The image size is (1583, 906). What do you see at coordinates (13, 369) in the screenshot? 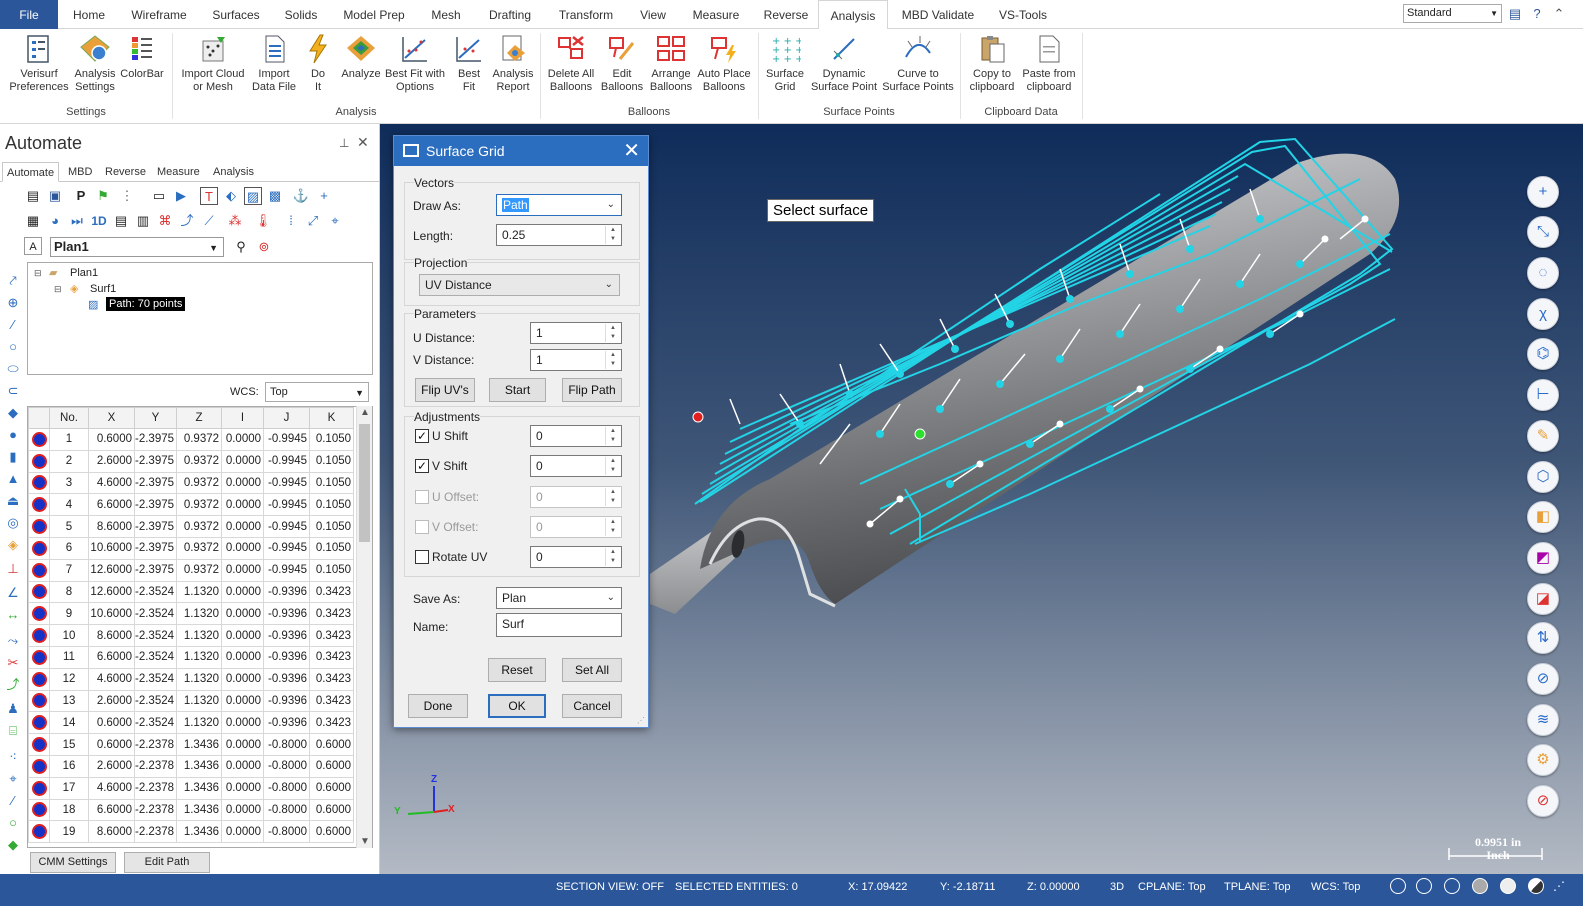
I see `ellipse-icon: ⬭` at bounding box center [13, 369].